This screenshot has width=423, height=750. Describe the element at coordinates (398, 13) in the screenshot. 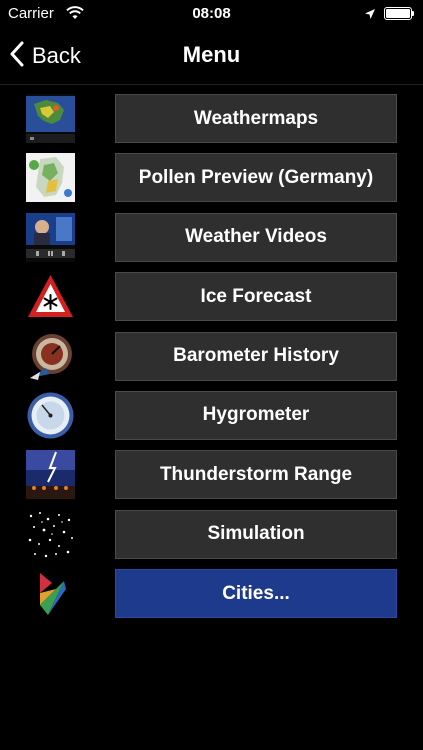

I see `battery-icon` at that location.